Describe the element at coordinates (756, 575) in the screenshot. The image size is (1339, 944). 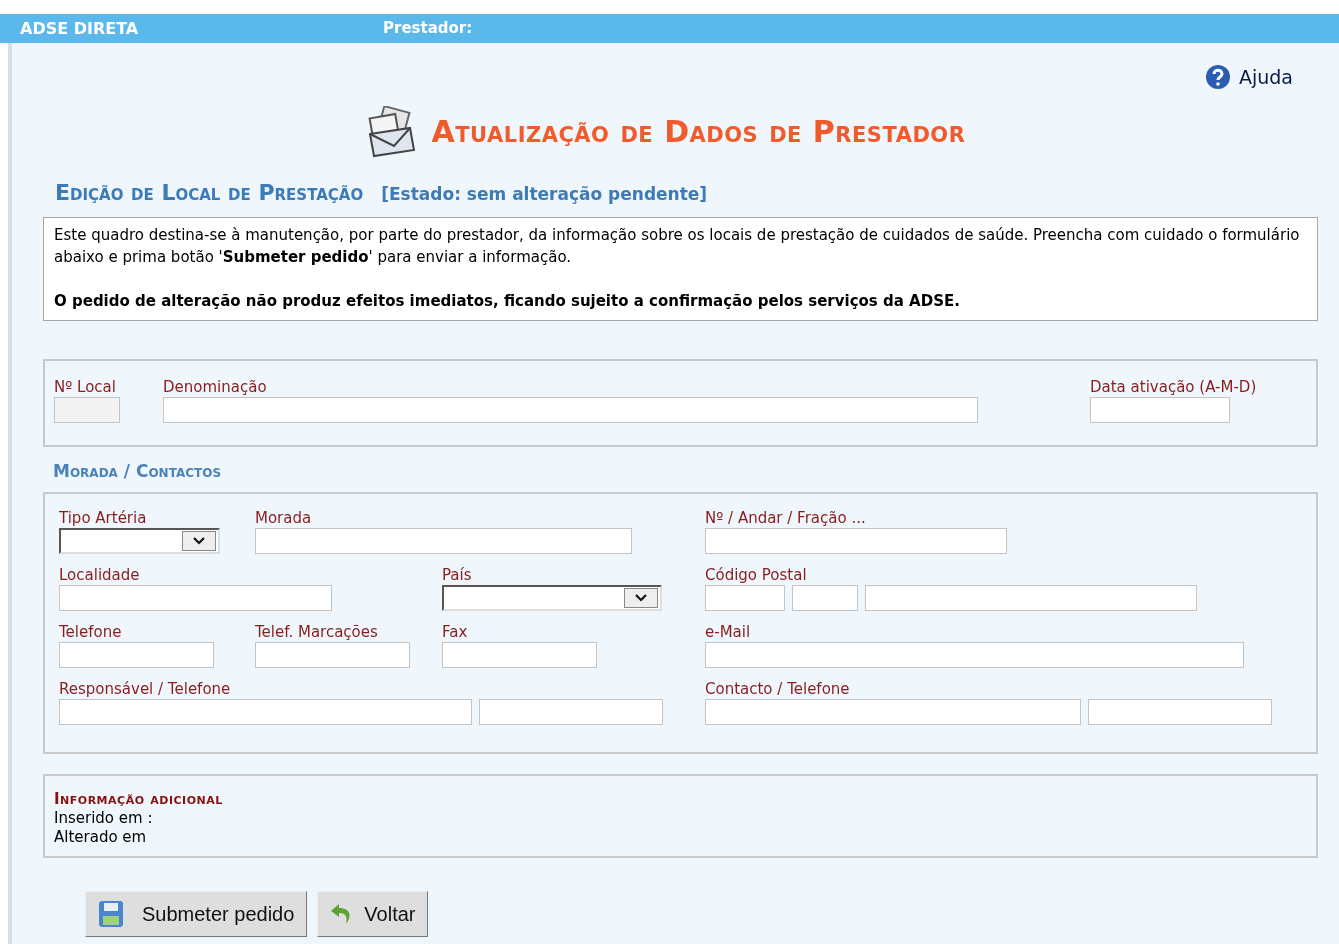
I see `field-label: Código Postal` at that location.